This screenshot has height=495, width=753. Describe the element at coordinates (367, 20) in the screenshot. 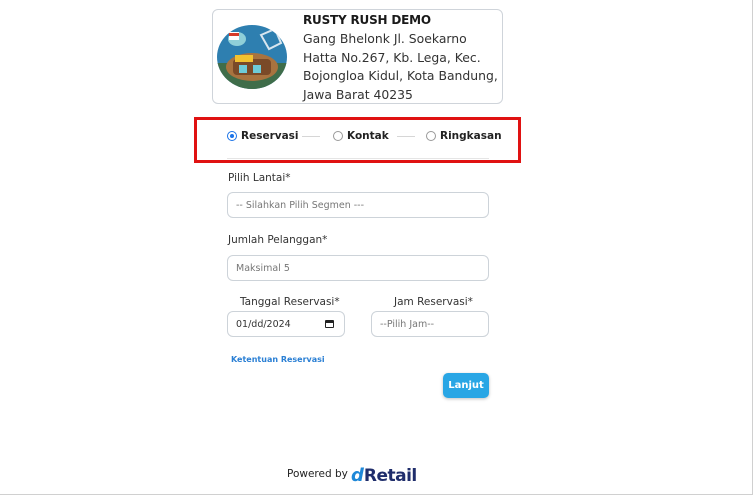

I see `store-name: RUSTY RUSH DEMO` at that location.